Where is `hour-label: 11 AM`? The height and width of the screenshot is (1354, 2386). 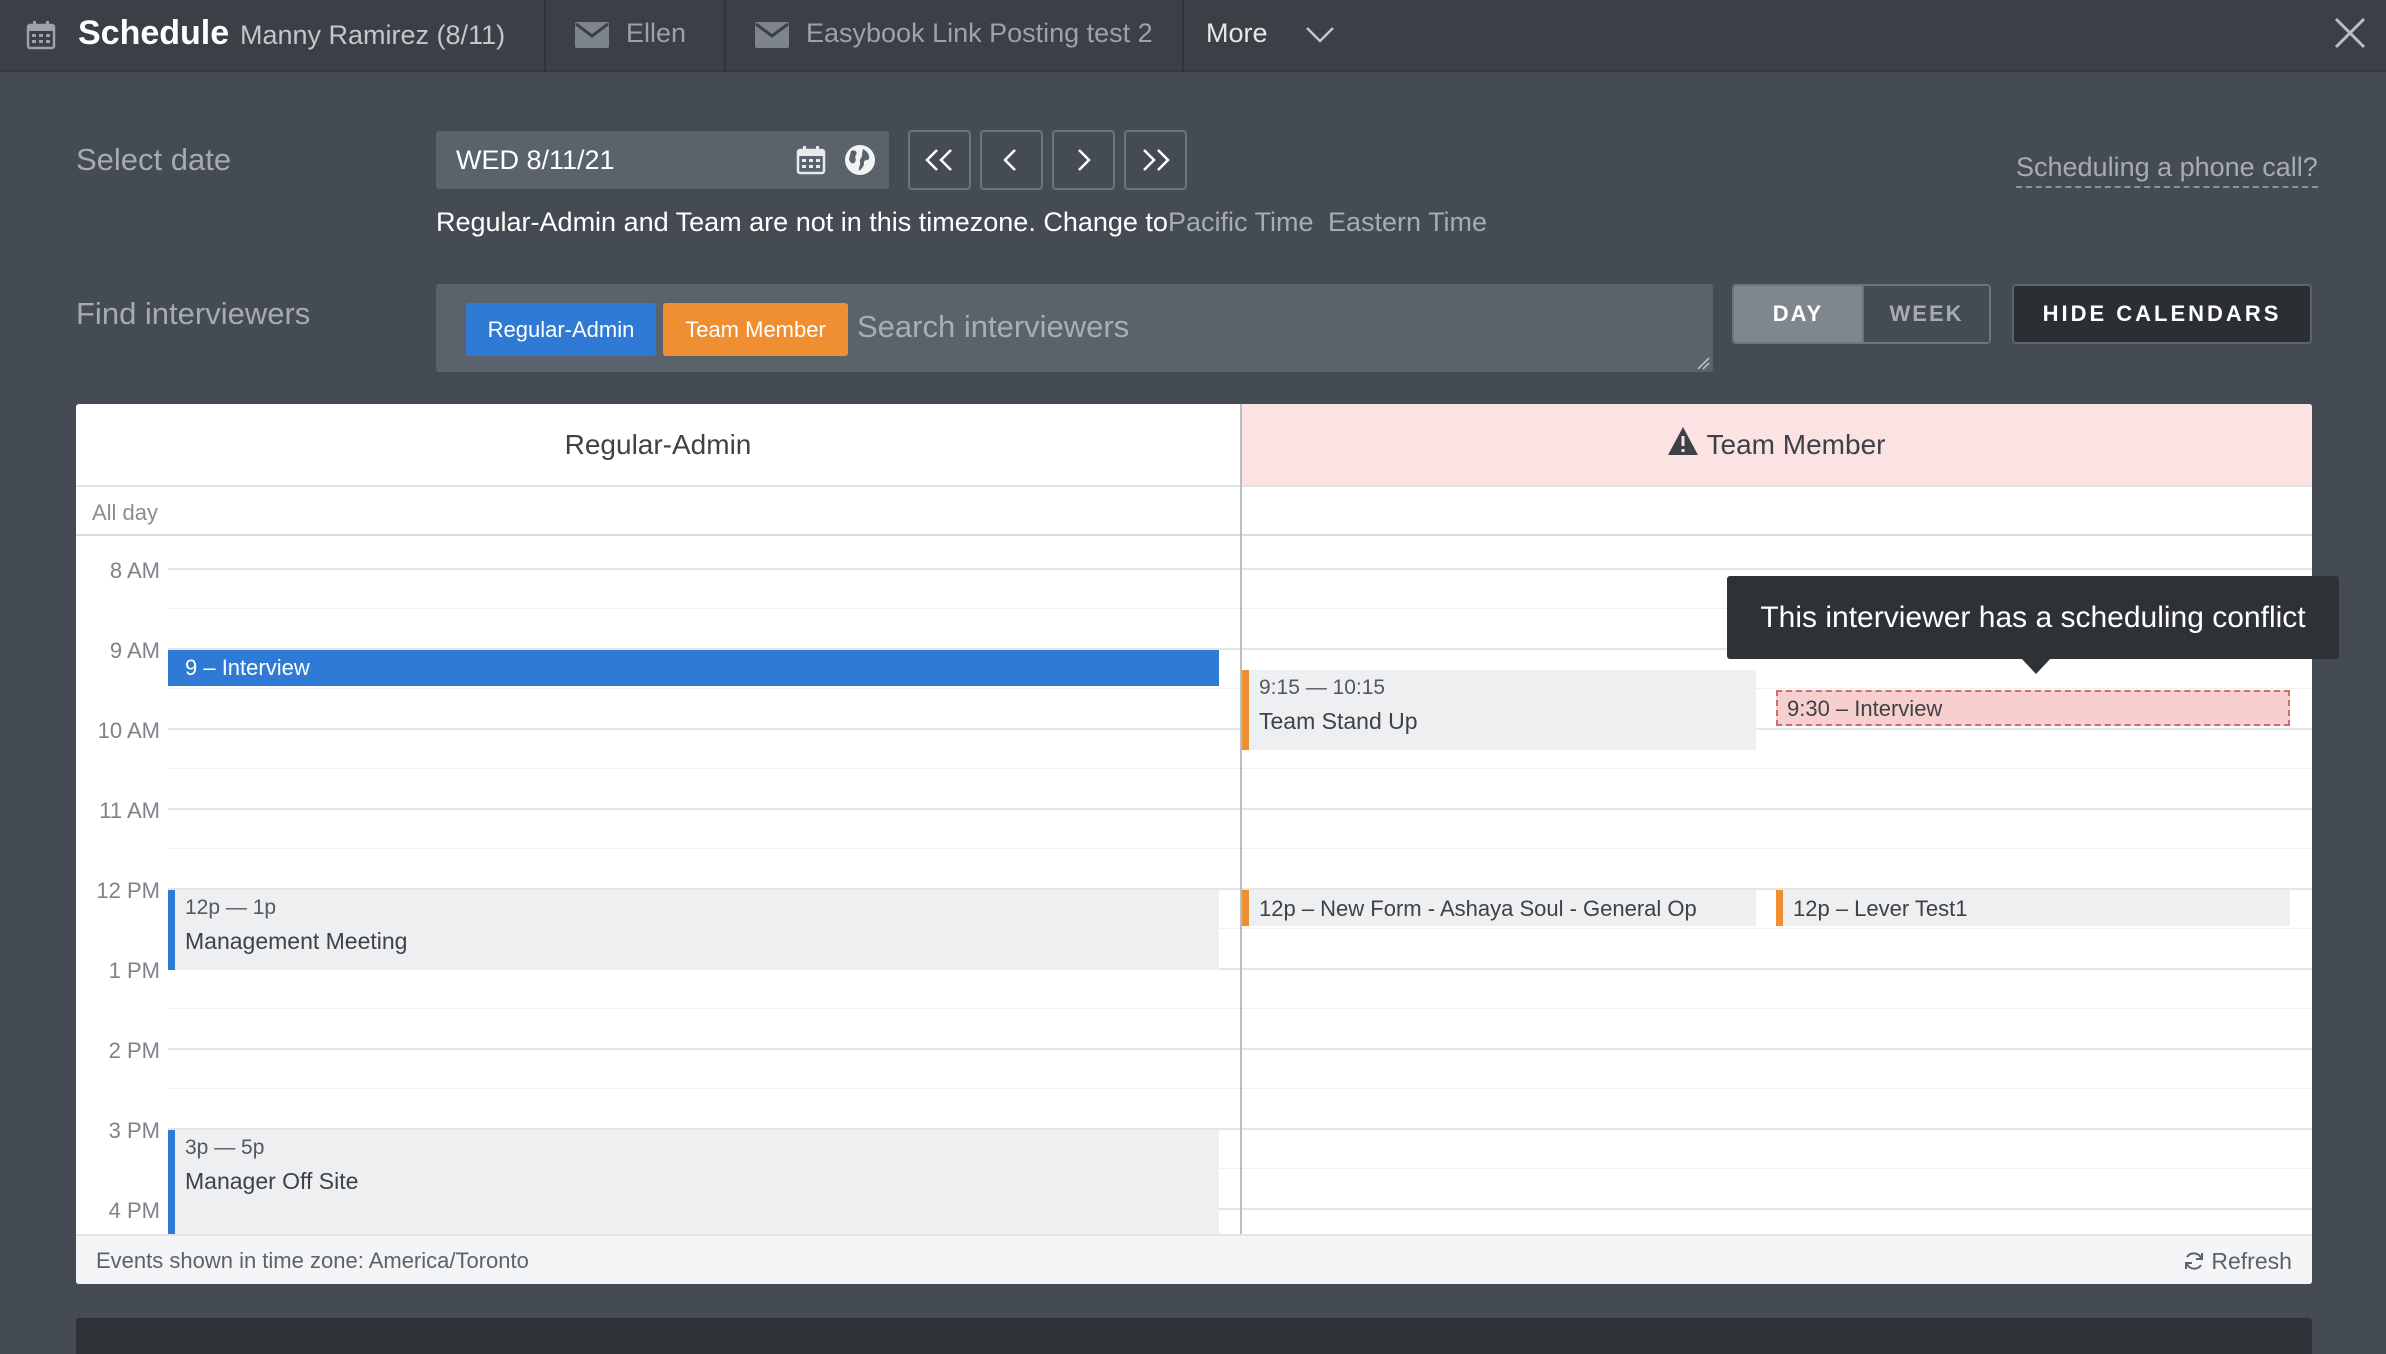 hour-label: 11 AM is located at coordinates (129, 810).